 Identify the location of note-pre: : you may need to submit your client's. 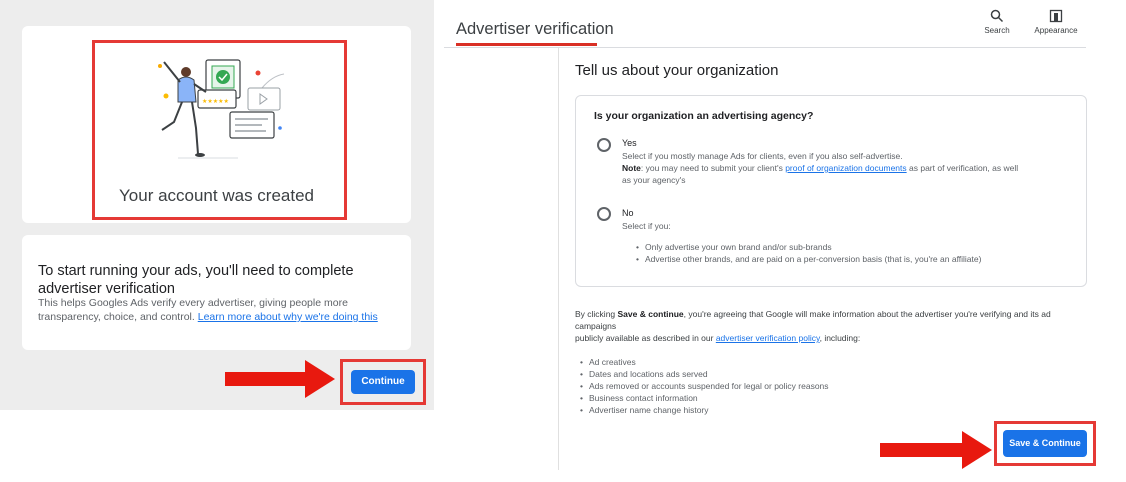
(713, 168).